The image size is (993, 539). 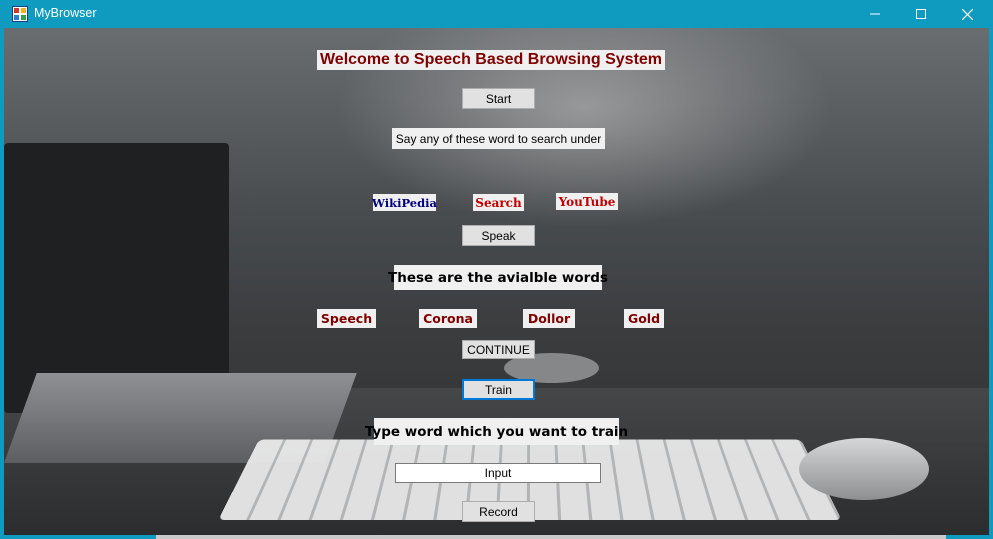 I want to click on app-window-icon, so click(x=20, y=14).